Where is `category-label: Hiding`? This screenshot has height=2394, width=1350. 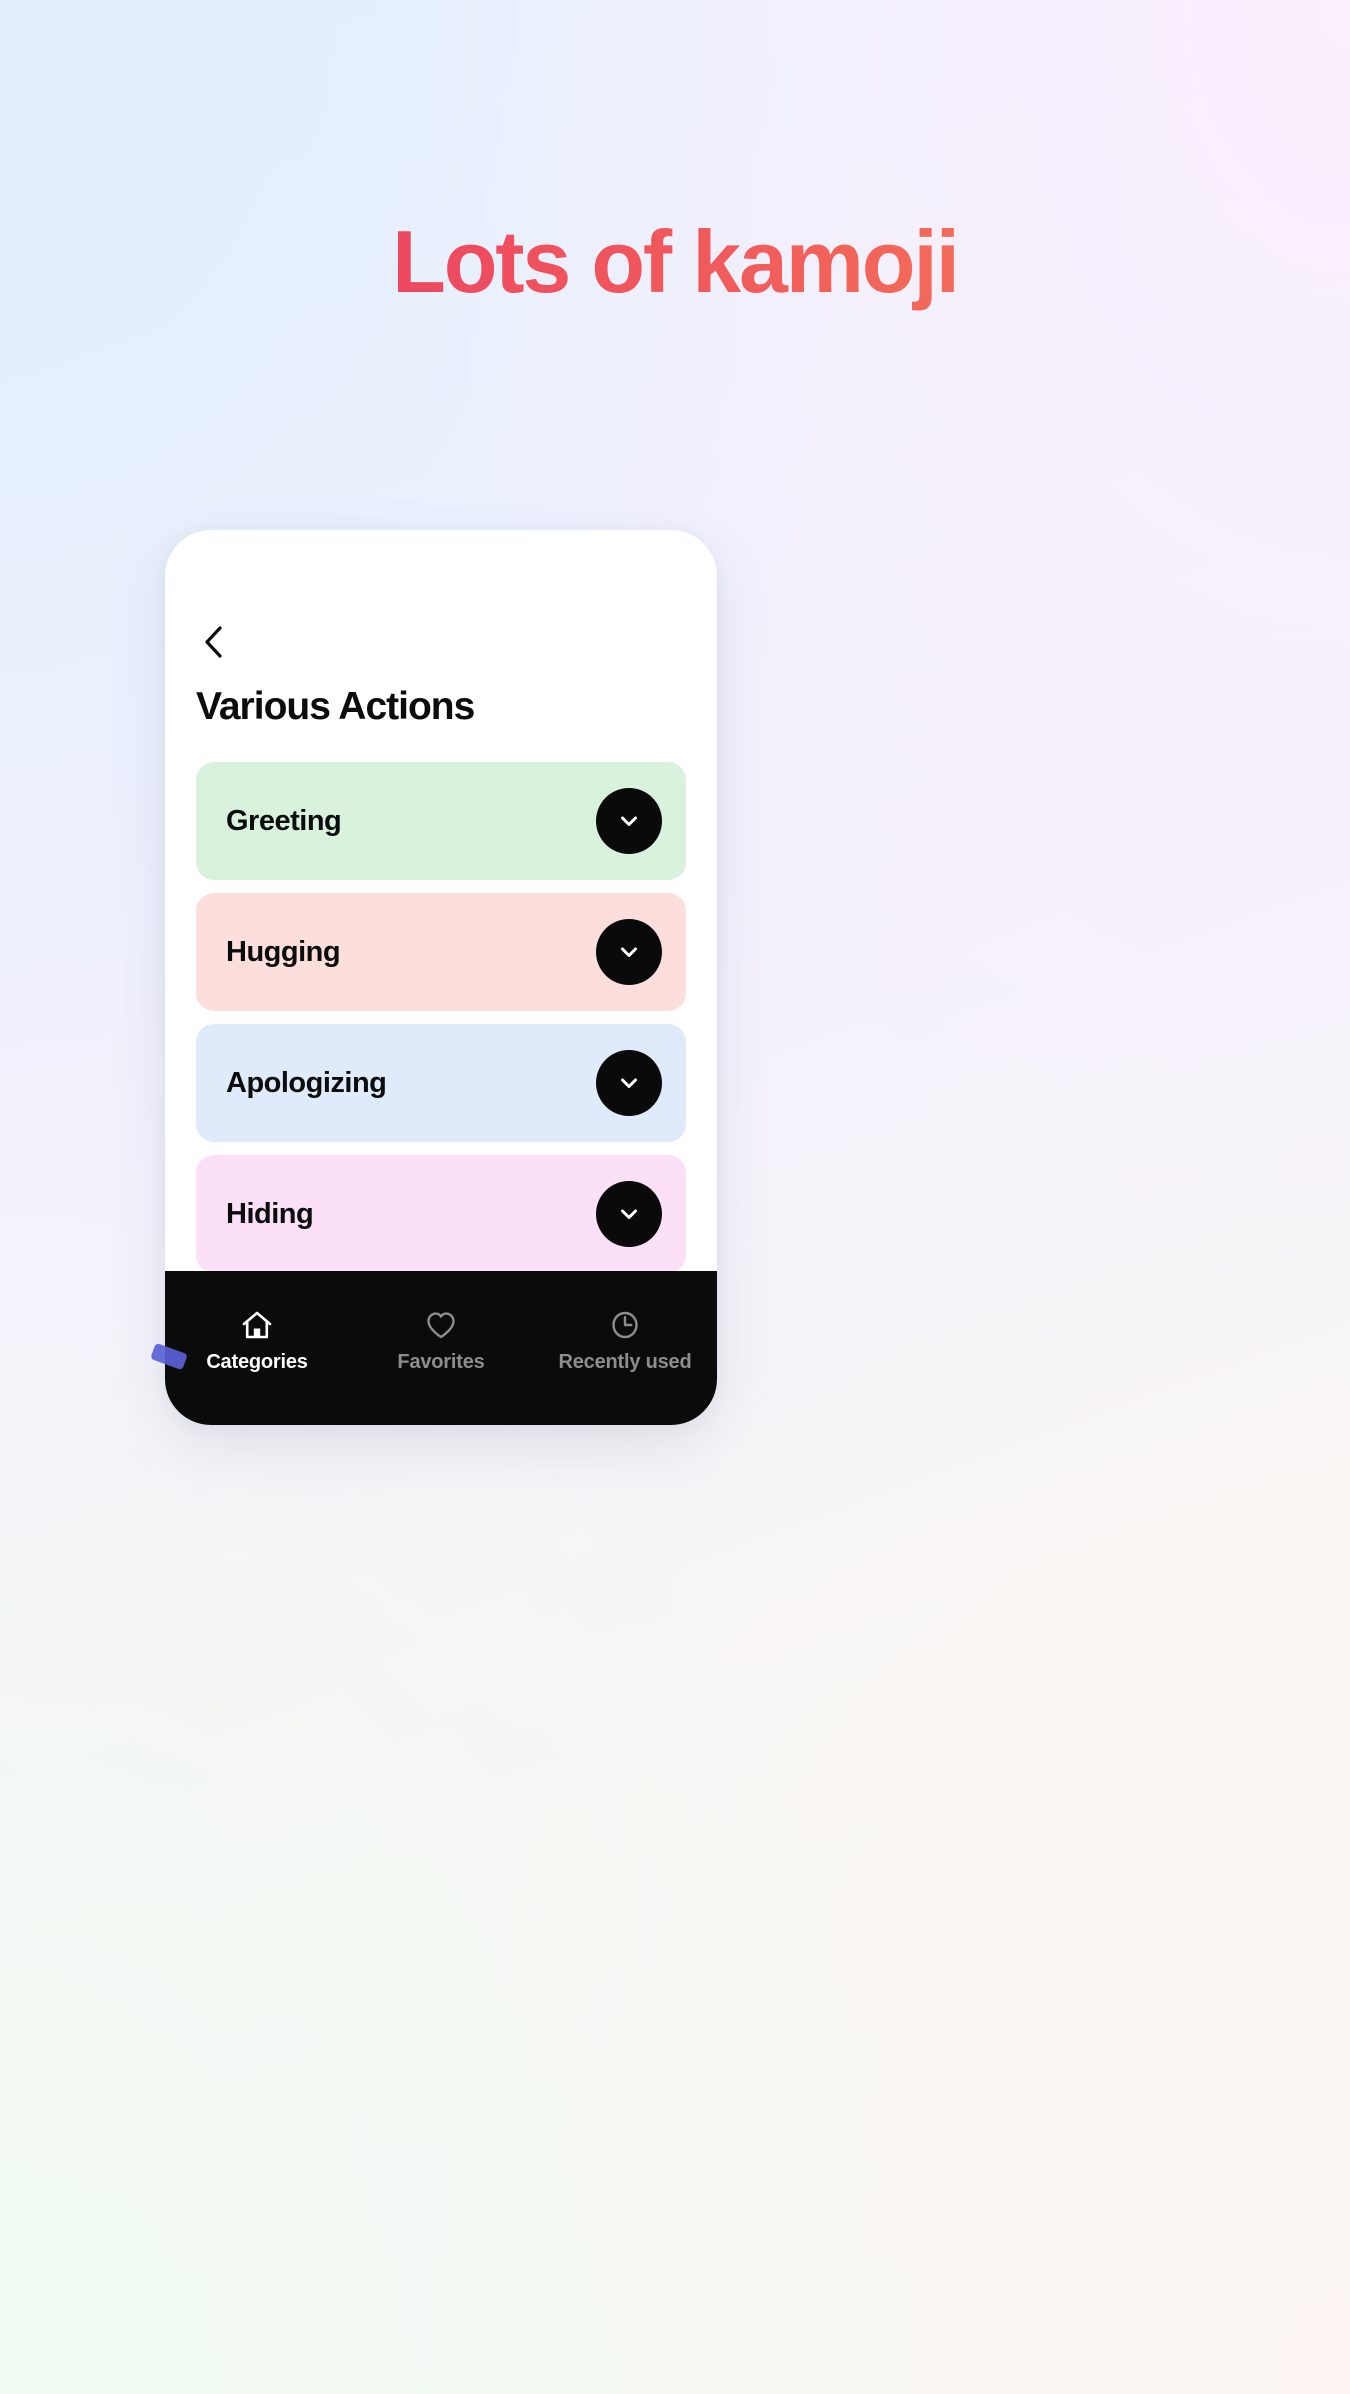 category-label: Hiding is located at coordinates (270, 1213).